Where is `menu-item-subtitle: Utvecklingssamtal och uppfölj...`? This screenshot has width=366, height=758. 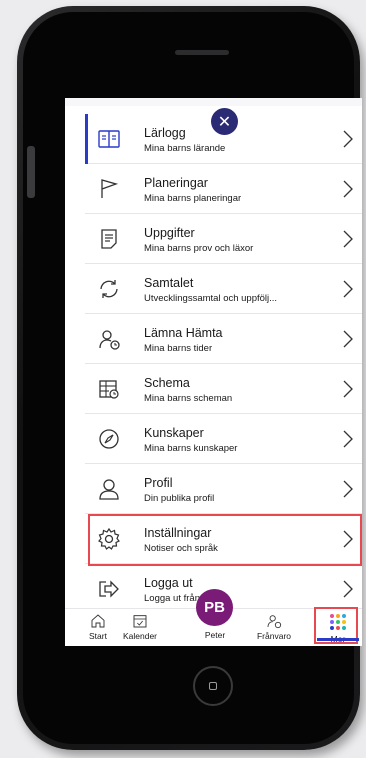 menu-item-subtitle: Utvecklingssamtal och uppfölj... is located at coordinates (211, 298).